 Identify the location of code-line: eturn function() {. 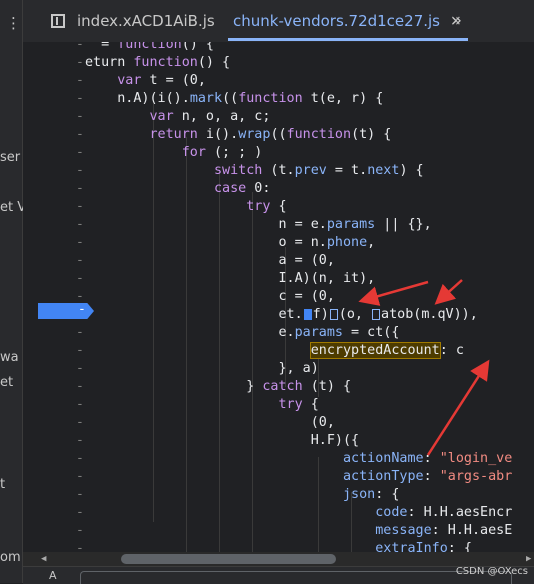
(157, 63).